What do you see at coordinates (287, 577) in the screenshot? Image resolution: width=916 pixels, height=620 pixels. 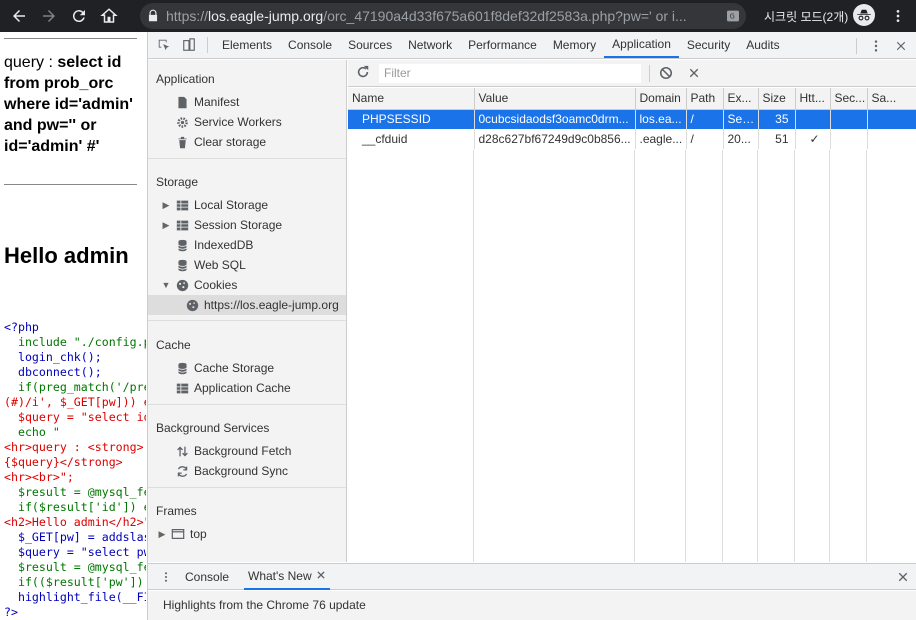 I see `drawer-tab-whats-new: What's New` at bounding box center [287, 577].